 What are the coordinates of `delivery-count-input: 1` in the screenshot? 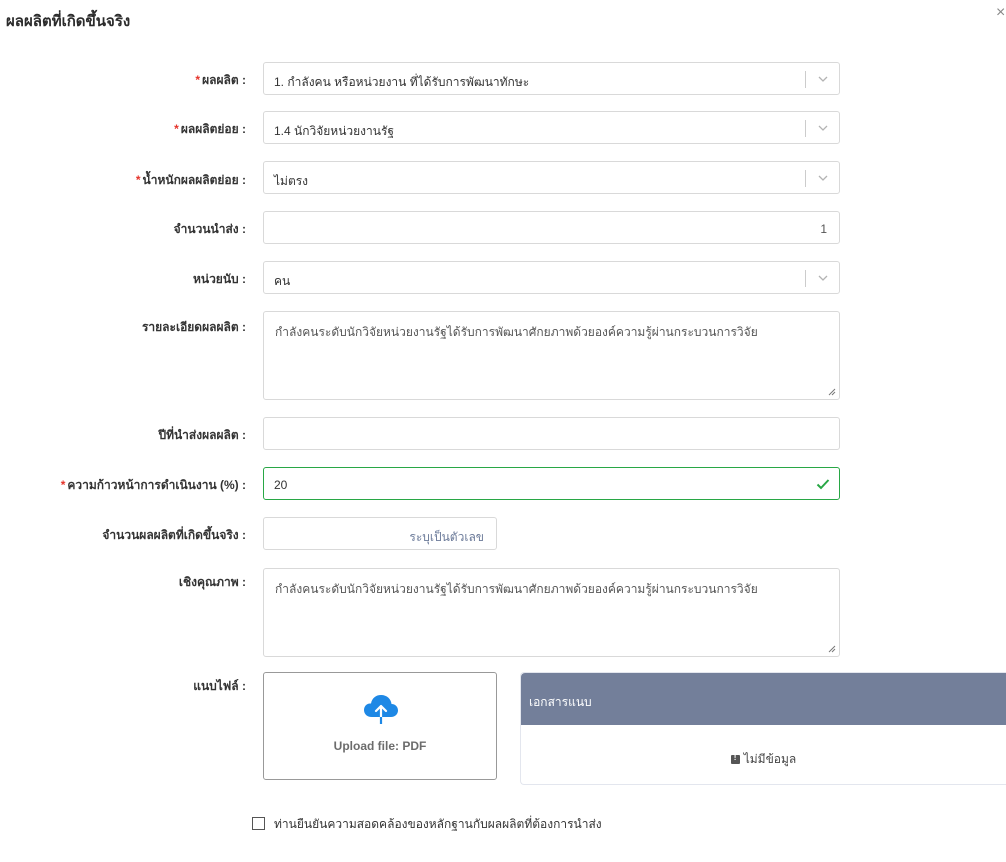 It's located at (551, 227).